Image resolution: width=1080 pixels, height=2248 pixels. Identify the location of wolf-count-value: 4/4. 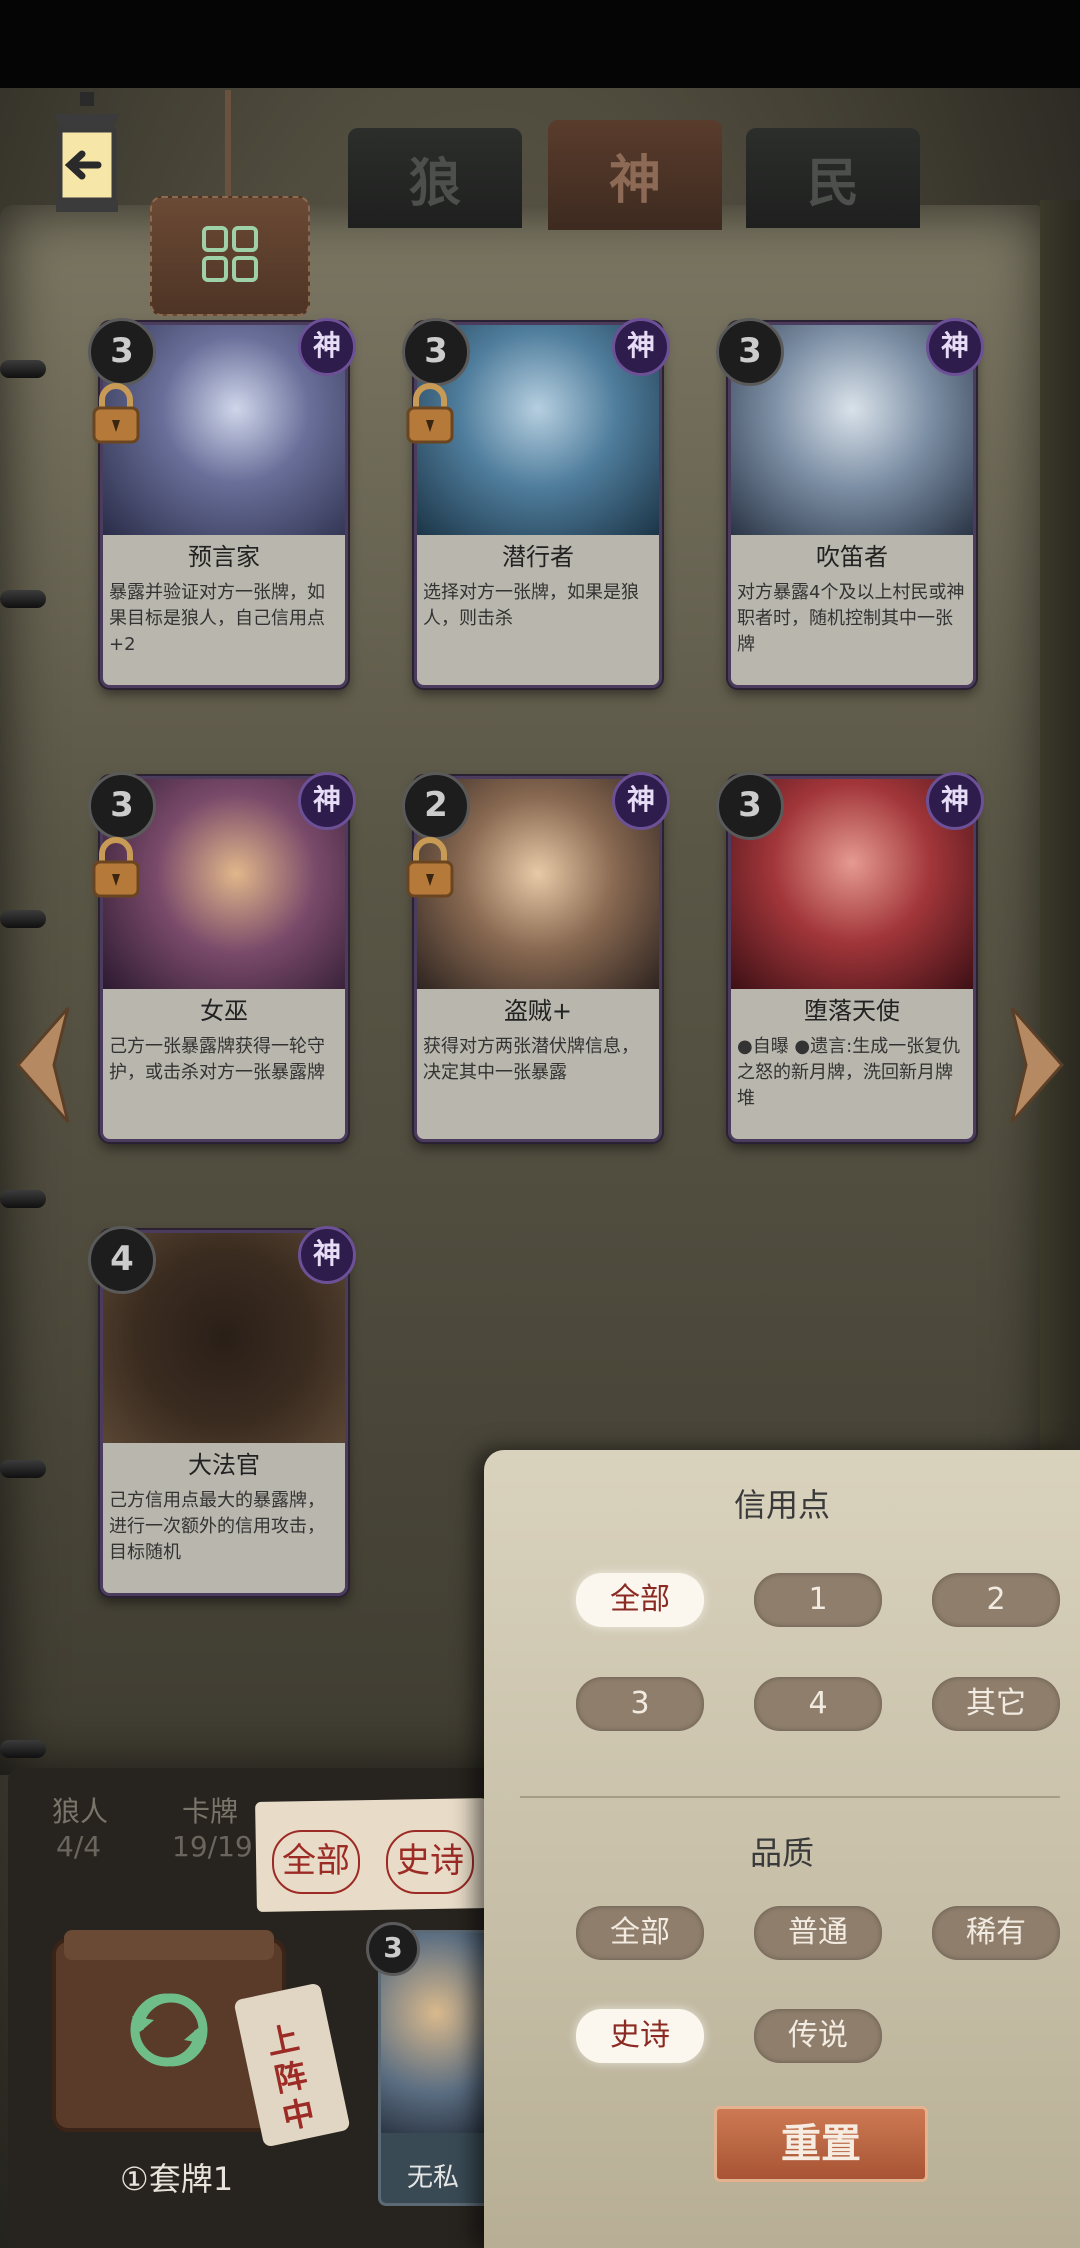
(79, 1846).